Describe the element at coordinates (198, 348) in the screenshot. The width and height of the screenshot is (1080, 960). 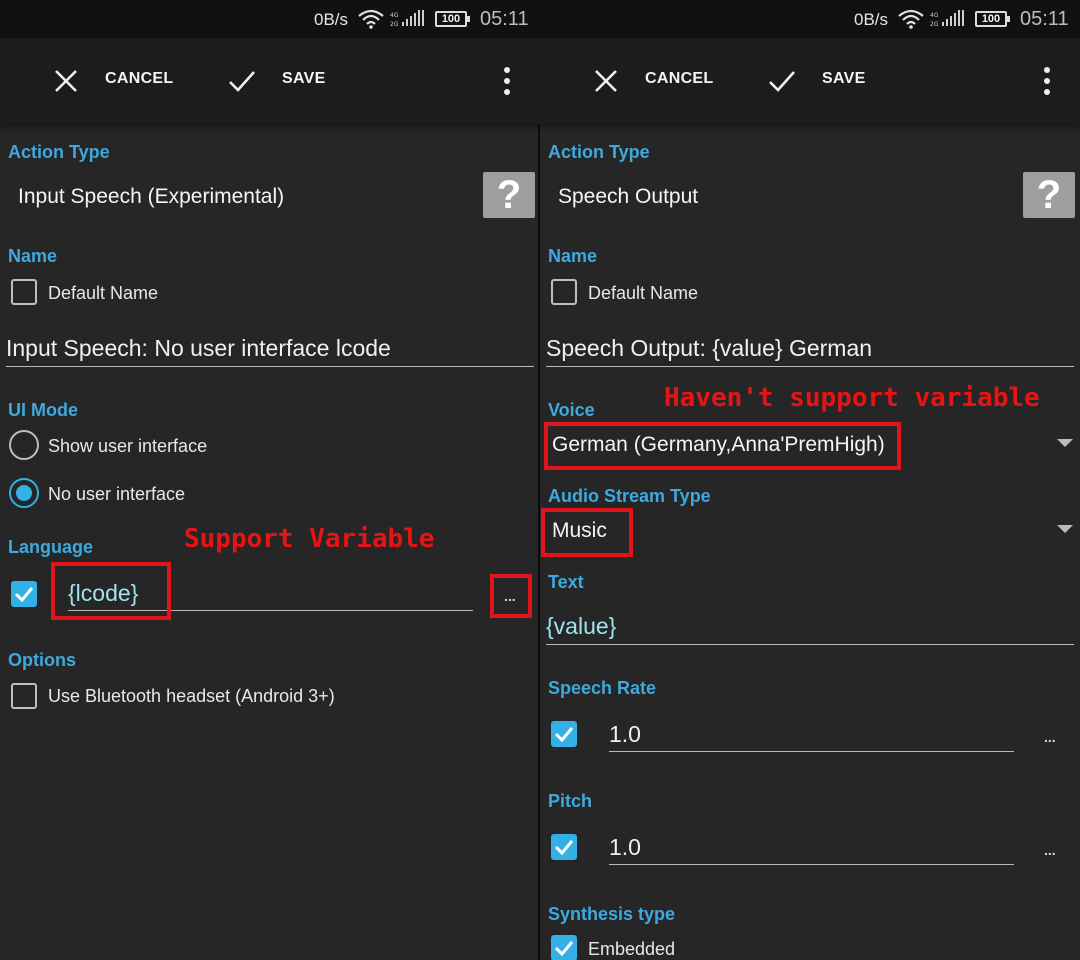
I see `name-input: Input Speech: No user interface lcode` at that location.